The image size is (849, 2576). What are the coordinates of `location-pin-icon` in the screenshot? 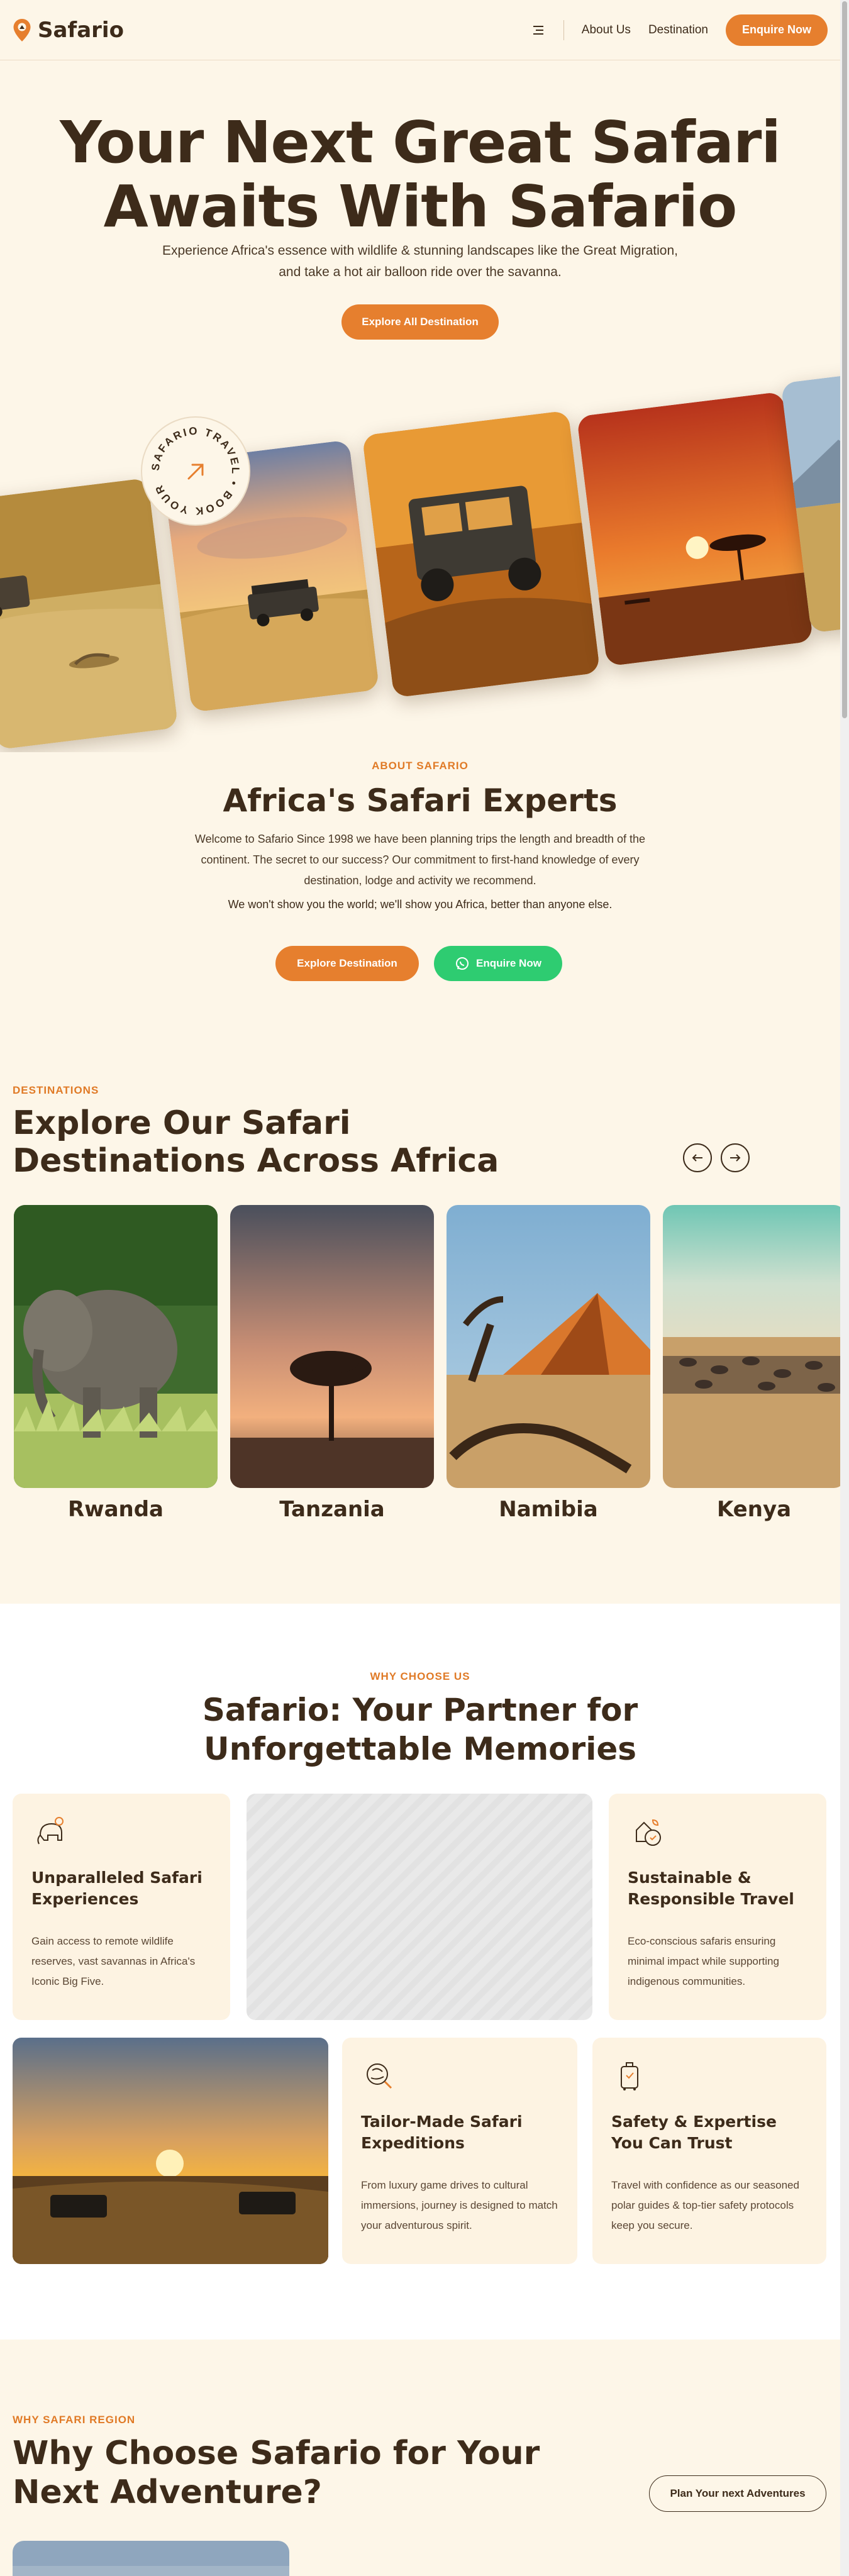 It's located at (22, 30).